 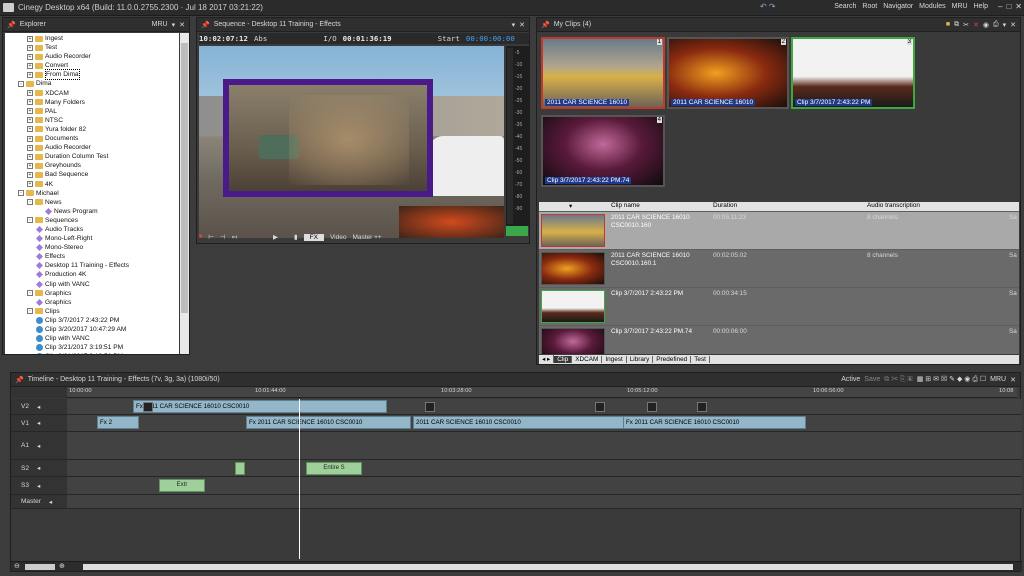 What do you see at coordinates (898, 6) in the screenshot?
I see `menu-item-navigator: Navigator` at bounding box center [898, 6].